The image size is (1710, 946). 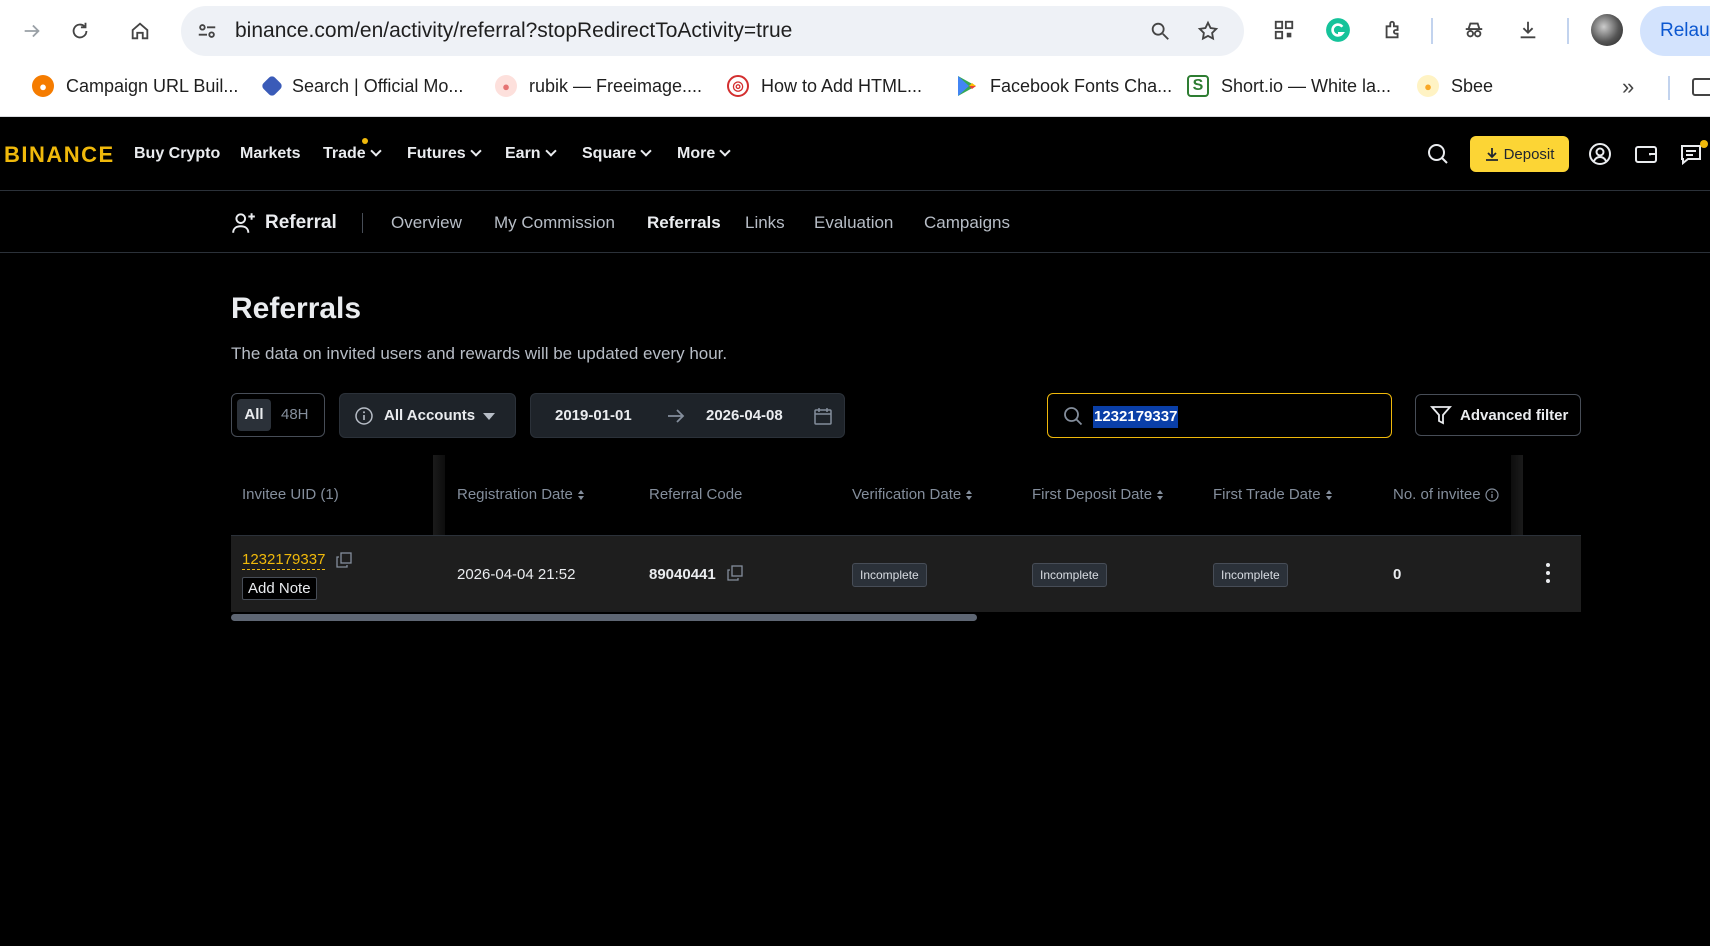 What do you see at coordinates (1160, 31) in the screenshot?
I see `zoom-icon` at bounding box center [1160, 31].